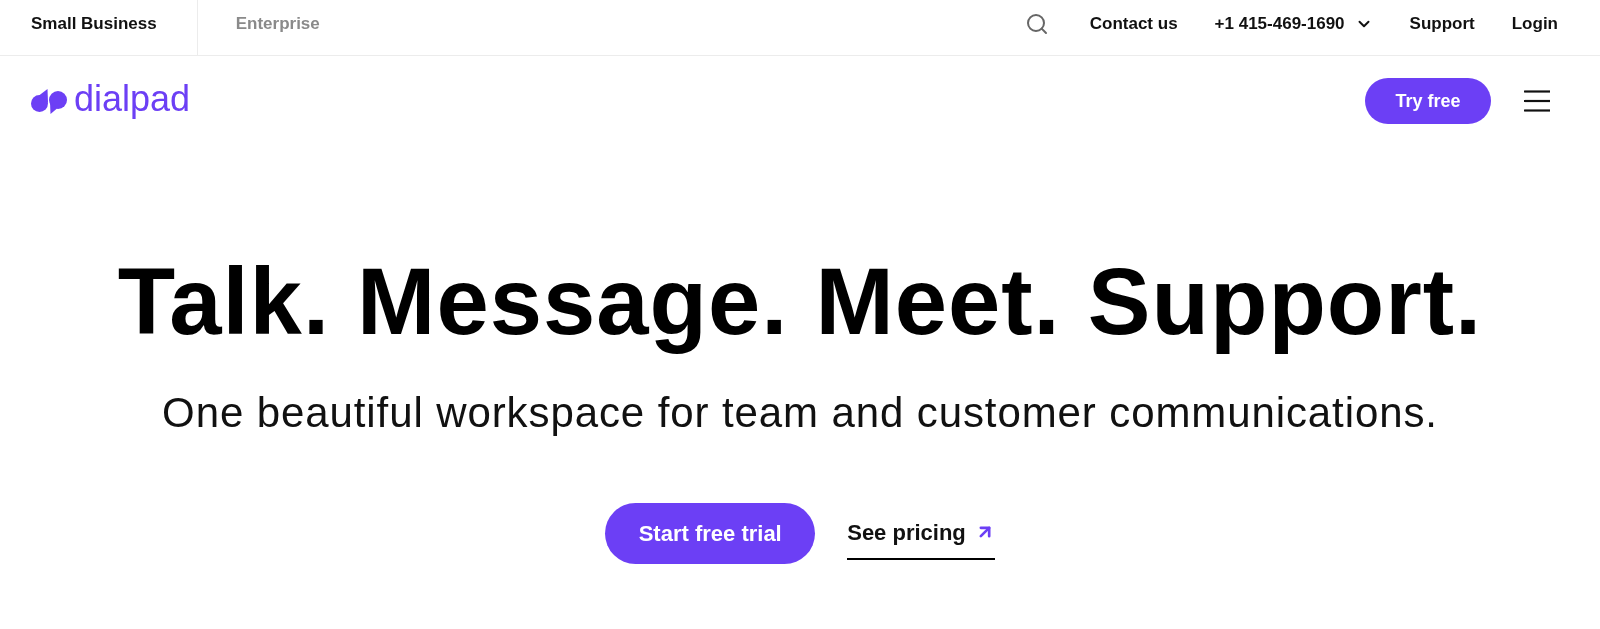 This screenshot has width=1600, height=629. What do you see at coordinates (921, 537) in the screenshot?
I see `see-pricing-link: See pricing` at bounding box center [921, 537].